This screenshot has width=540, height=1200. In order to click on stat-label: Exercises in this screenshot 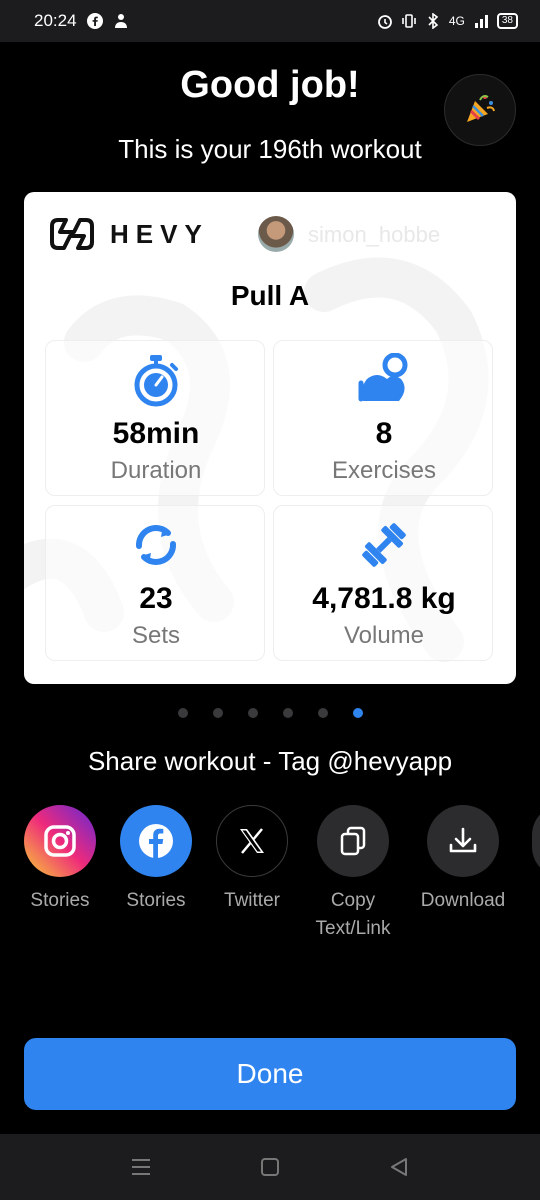, I will do `click(384, 470)`.